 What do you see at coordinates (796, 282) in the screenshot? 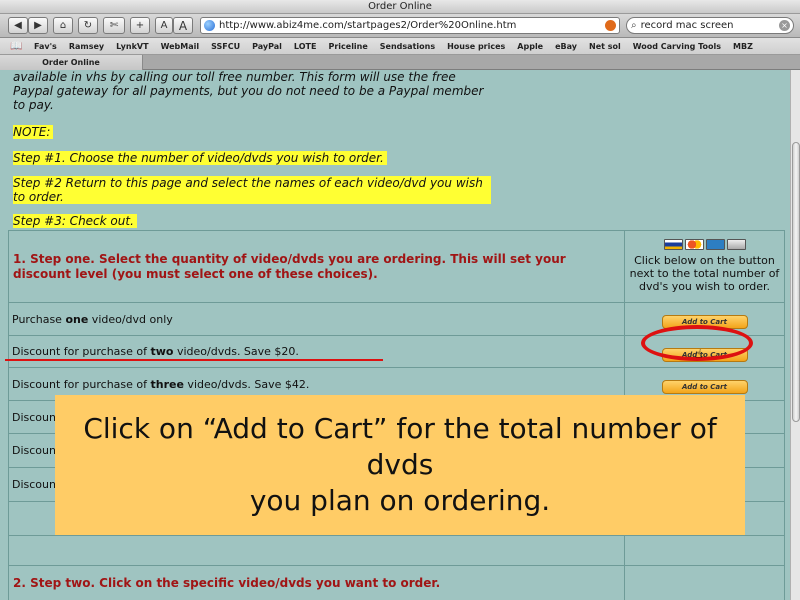
I see `scrollbar-thumb` at bounding box center [796, 282].